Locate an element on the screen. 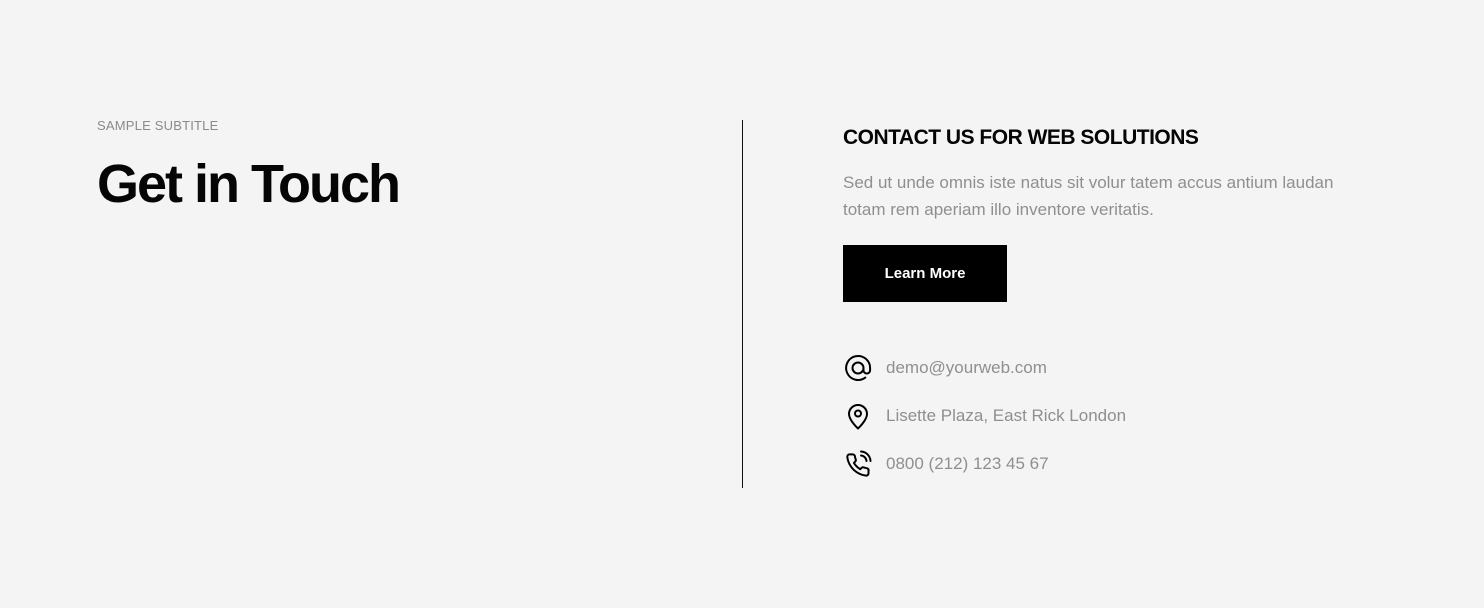 This screenshot has height=608, width=1484. vertical-divider is located at coordinates (742, 304).